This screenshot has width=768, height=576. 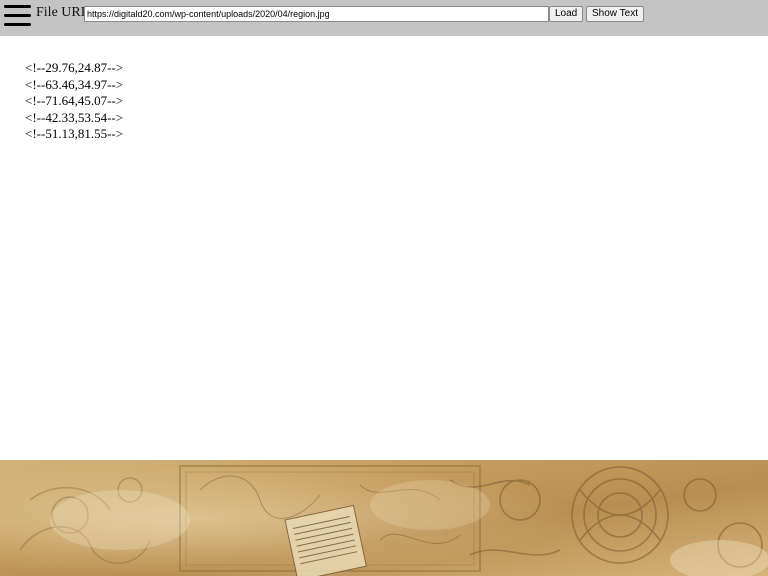 What do you see at coordinates (74, 67) in the screenshot?
I see `text-line: <!--29.76,24.87-->` at bounding box center [74, 67].